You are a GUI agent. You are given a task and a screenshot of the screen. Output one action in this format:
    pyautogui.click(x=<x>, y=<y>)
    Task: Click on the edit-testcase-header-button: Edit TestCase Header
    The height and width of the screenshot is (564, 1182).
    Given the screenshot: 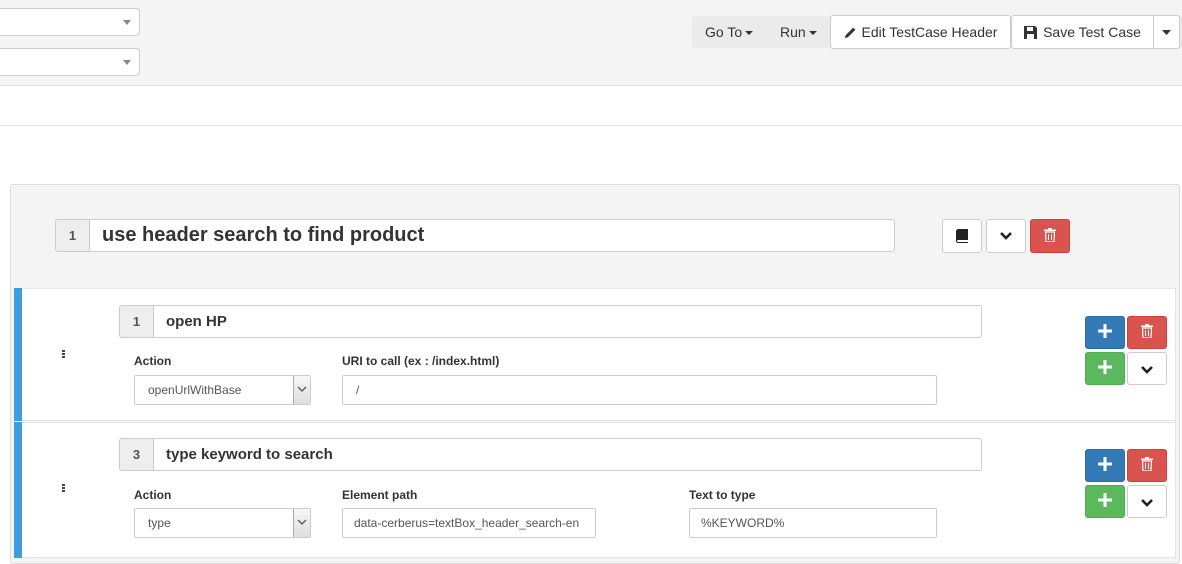 What is the action you would take?
    pyautogui.click(x=920, y=32)
    